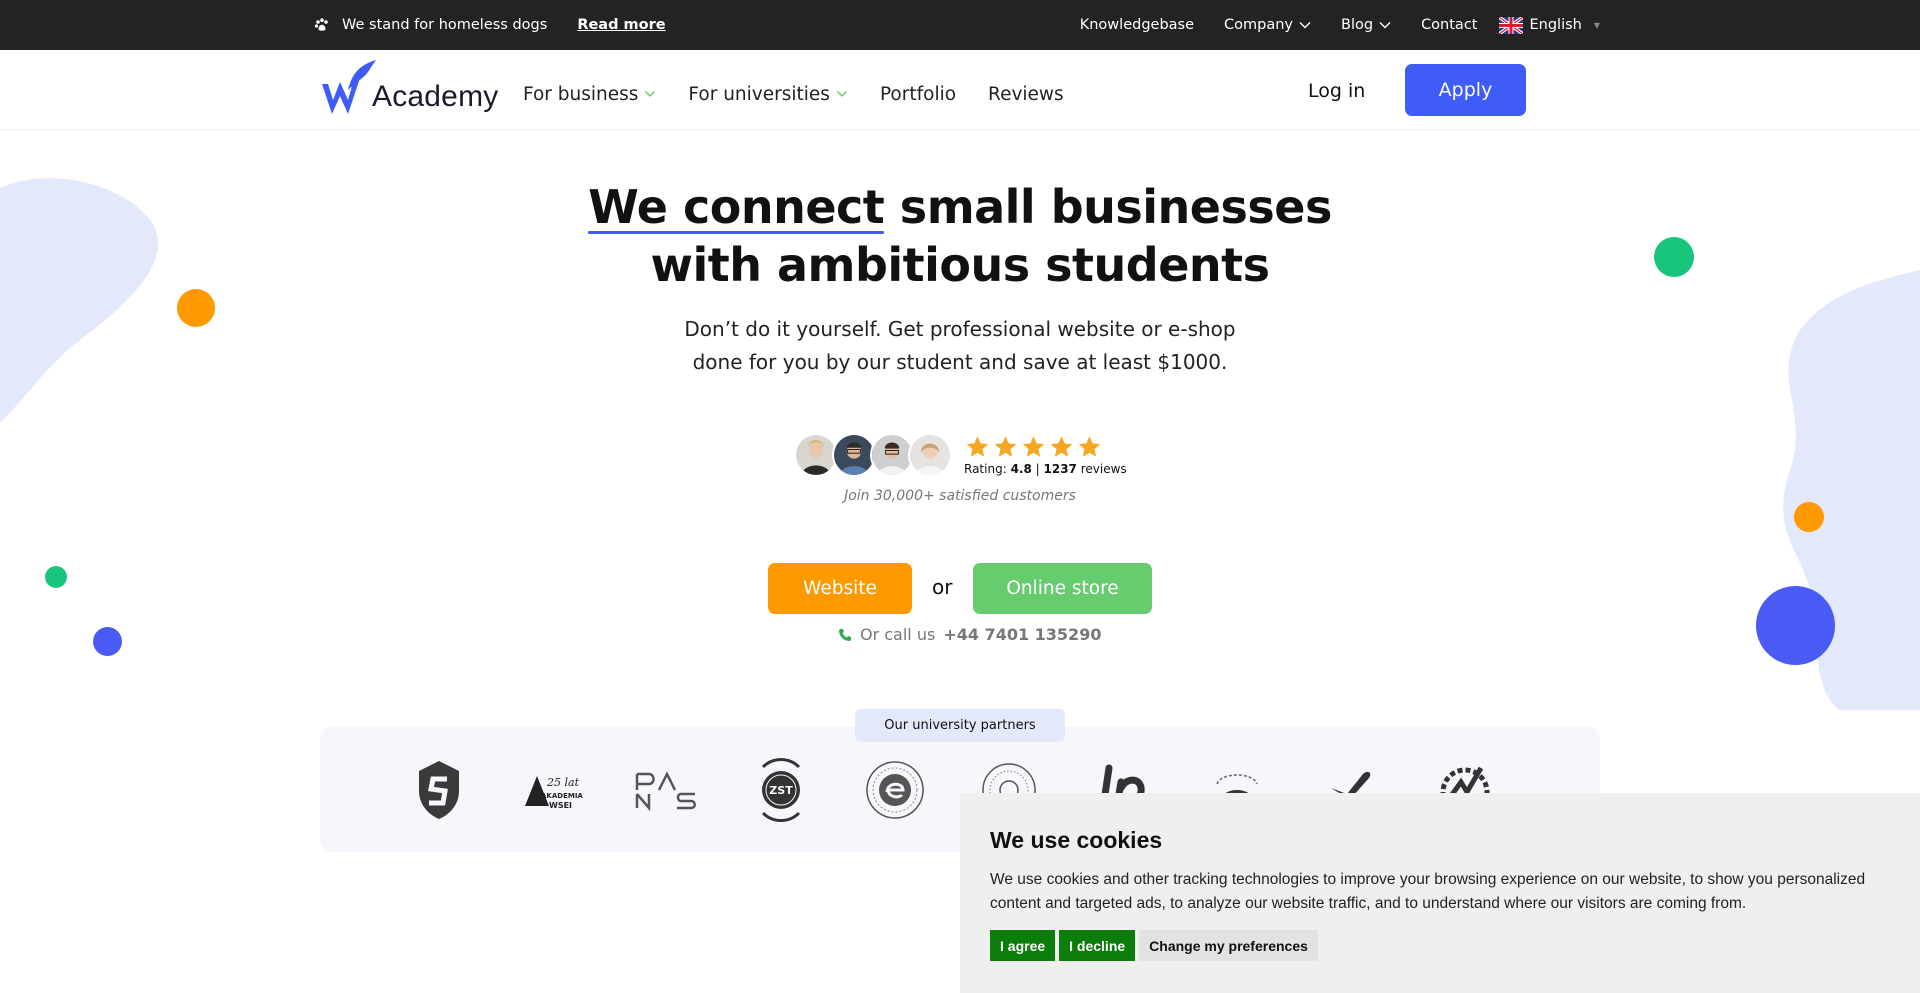 Image resolution: width=1920 pixels, height=993 pixels. What do you see at coordinates (1336, 91) in the screenshot?
I see `login-link: Log in` at bounding box center [1336, 91].